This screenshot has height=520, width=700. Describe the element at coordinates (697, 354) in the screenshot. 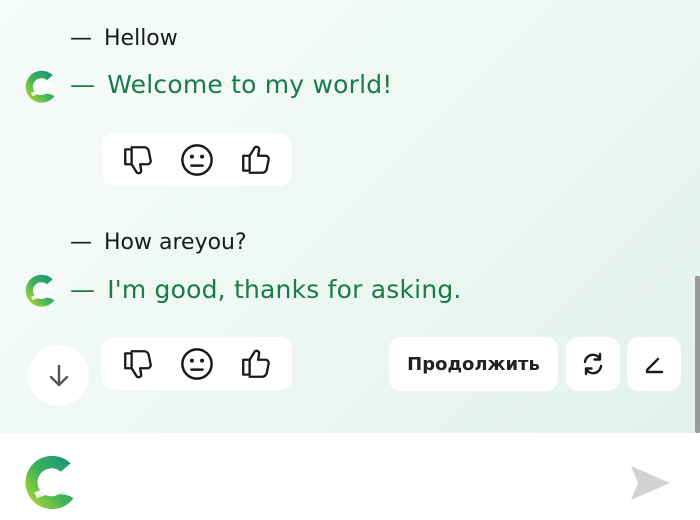

I see `scrollbar` at that location.